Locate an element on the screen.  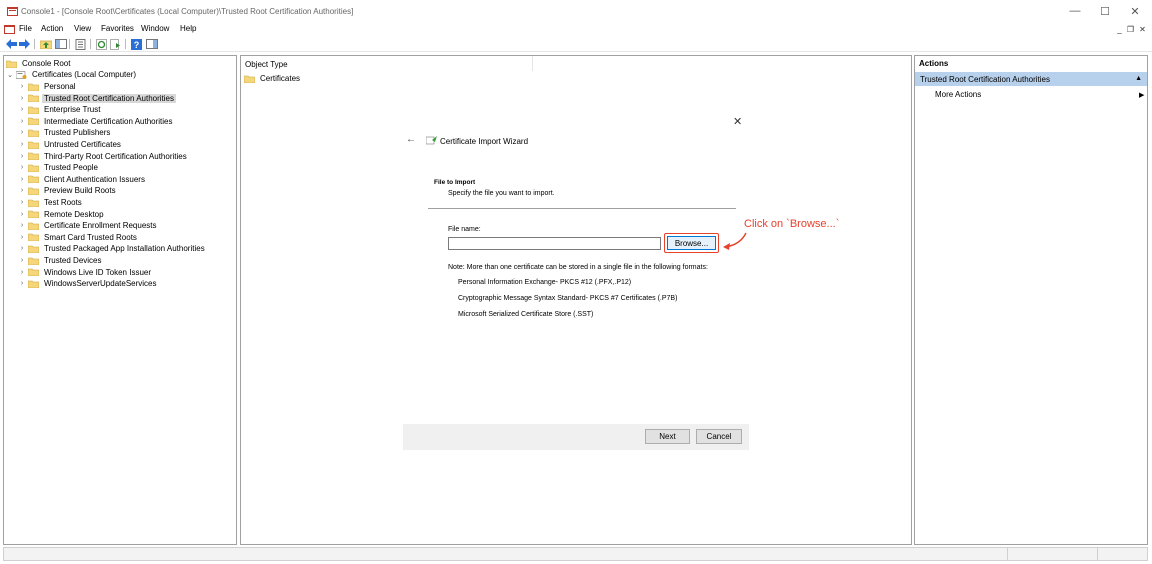
maximize-button: ☐ is located at coordinates (1105, 11).